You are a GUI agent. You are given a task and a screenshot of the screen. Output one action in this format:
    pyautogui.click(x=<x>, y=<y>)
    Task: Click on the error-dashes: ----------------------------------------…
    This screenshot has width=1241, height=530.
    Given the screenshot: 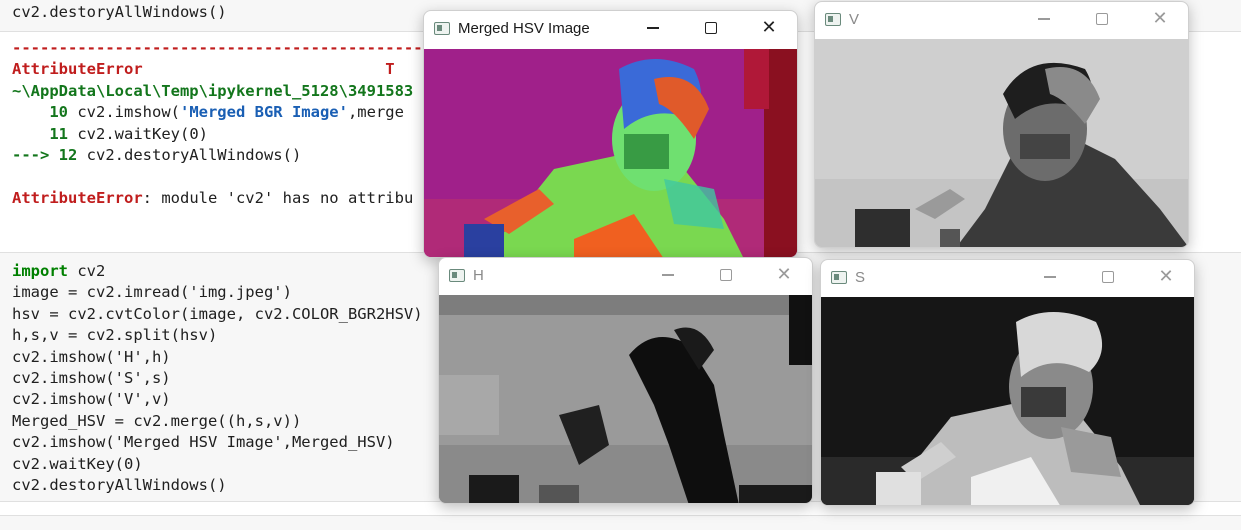 What is the action you would take?
    pyautogui.click(x=236, y=48)
    